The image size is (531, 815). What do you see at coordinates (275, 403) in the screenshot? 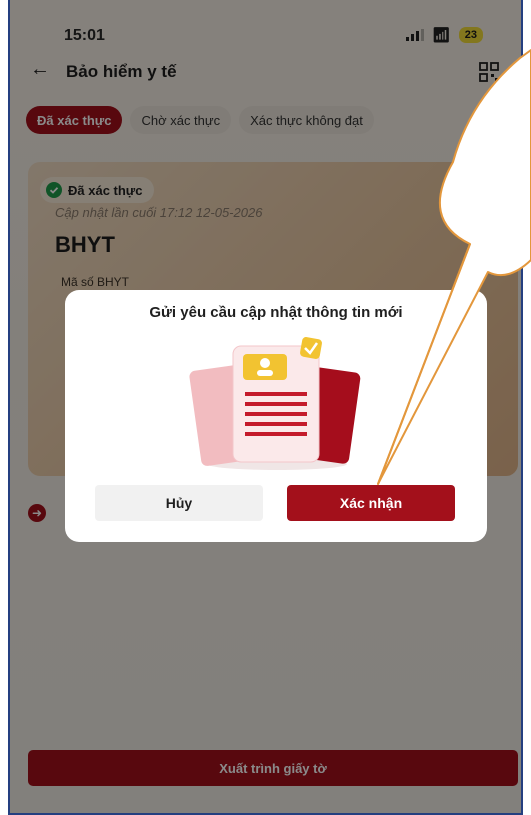
I see `document-update-illustration` at bounding box center [275, 403].